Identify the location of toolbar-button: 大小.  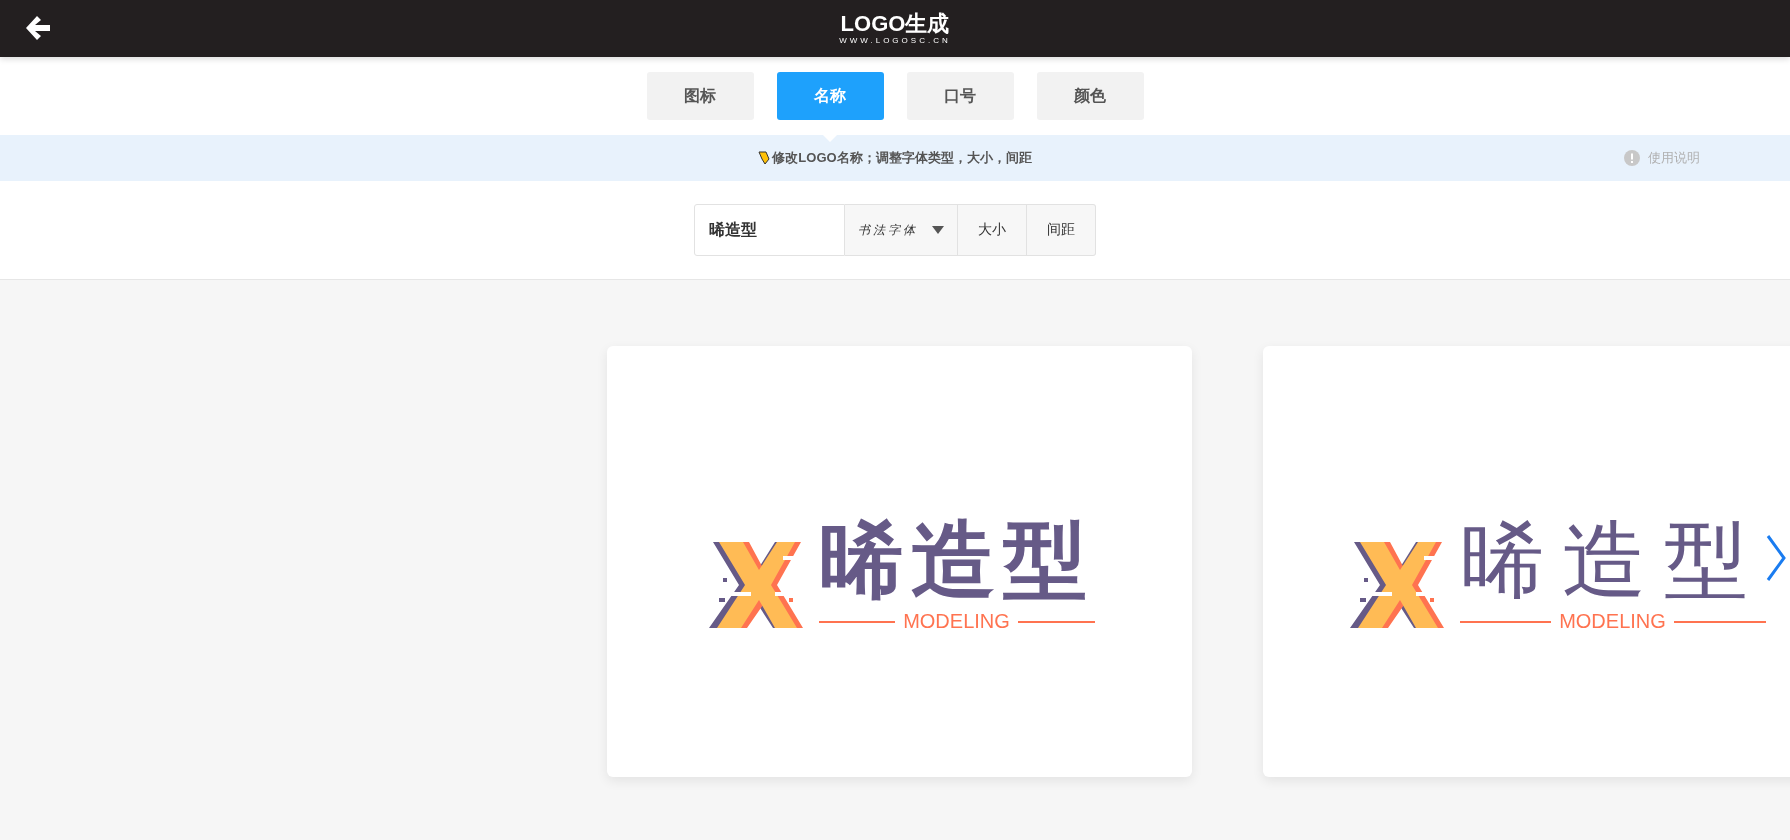
(992, 230).